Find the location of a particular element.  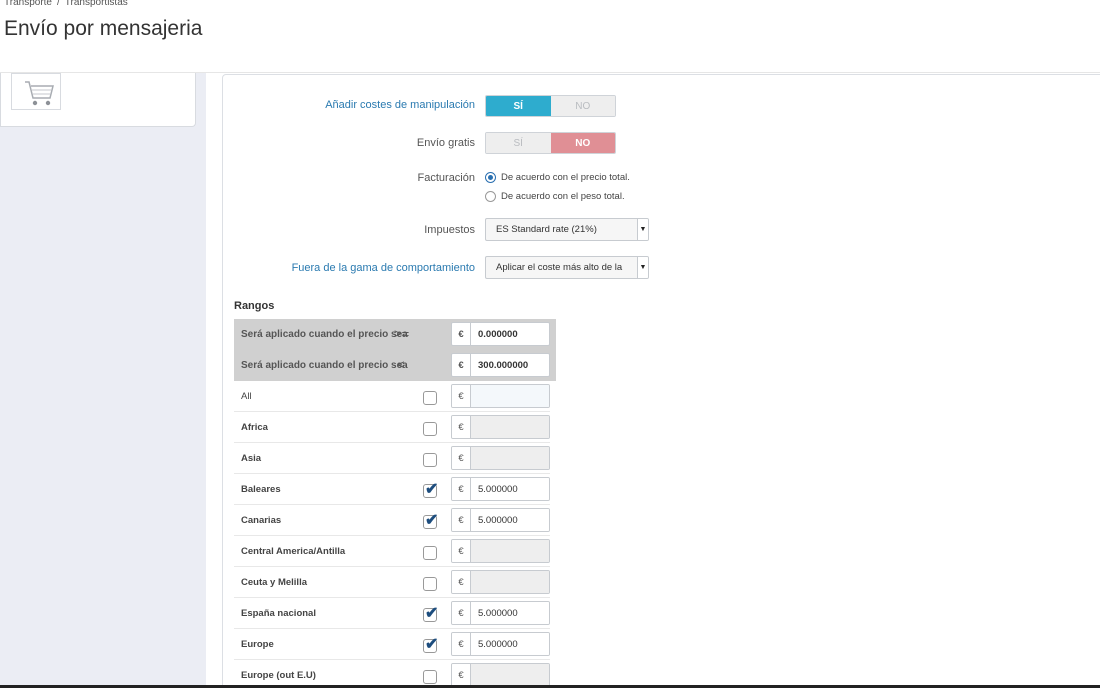

zone-name: Canarias is located at coordinates (261, 520).